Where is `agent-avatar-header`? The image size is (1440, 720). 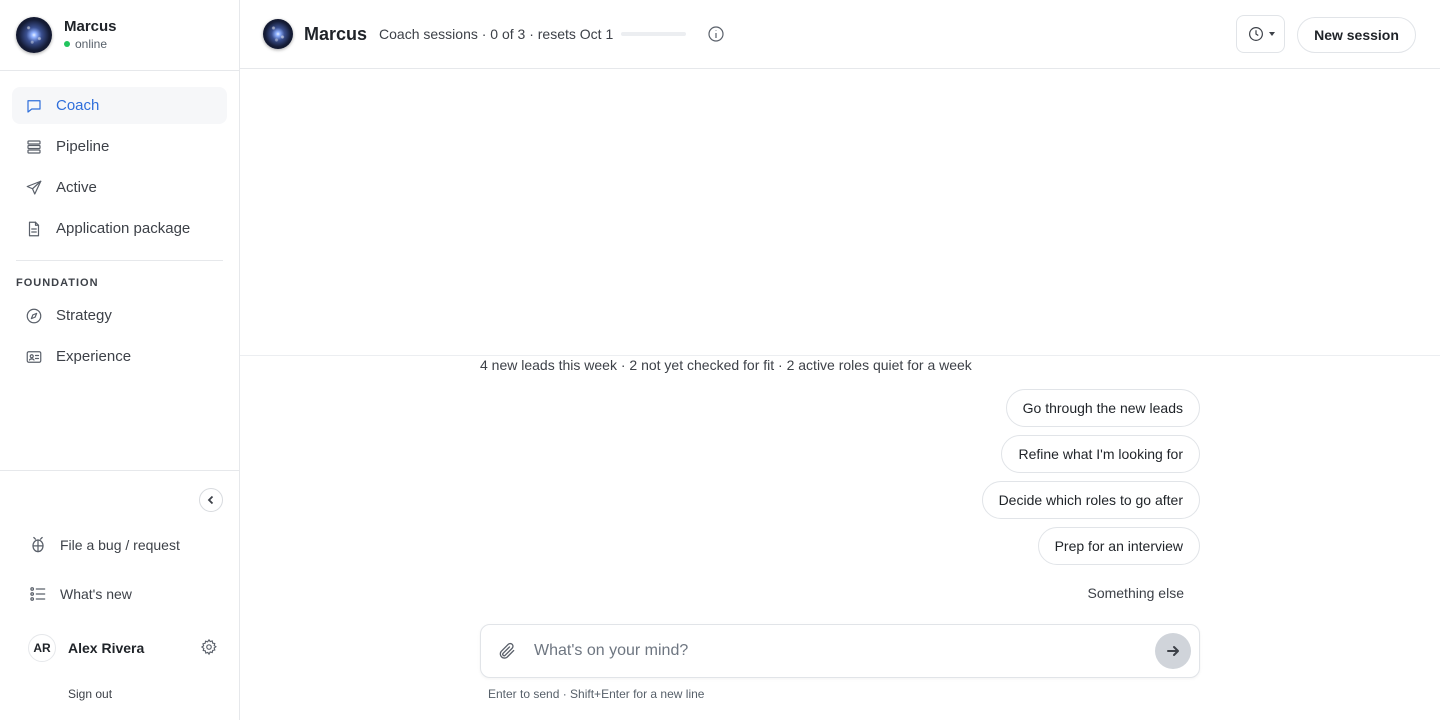
agent-avatar-header is located at coordinates (278, 34).